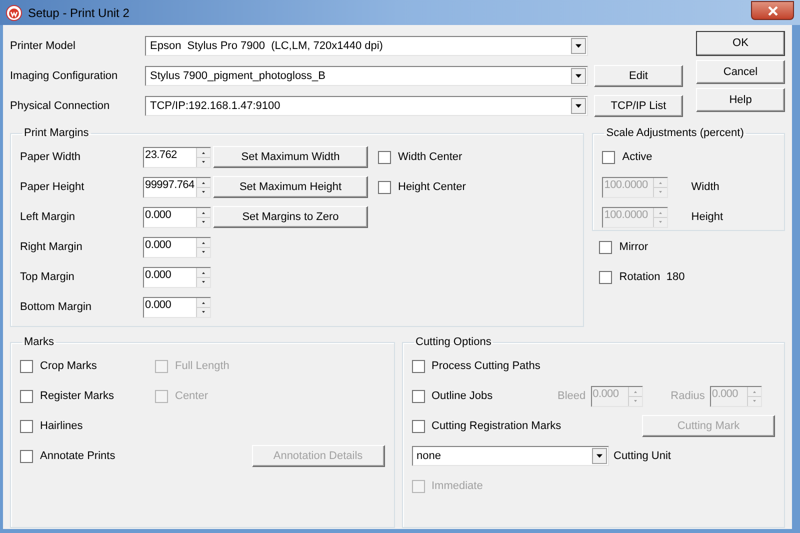  I want to click on dropdown: none, so click(510, 456).